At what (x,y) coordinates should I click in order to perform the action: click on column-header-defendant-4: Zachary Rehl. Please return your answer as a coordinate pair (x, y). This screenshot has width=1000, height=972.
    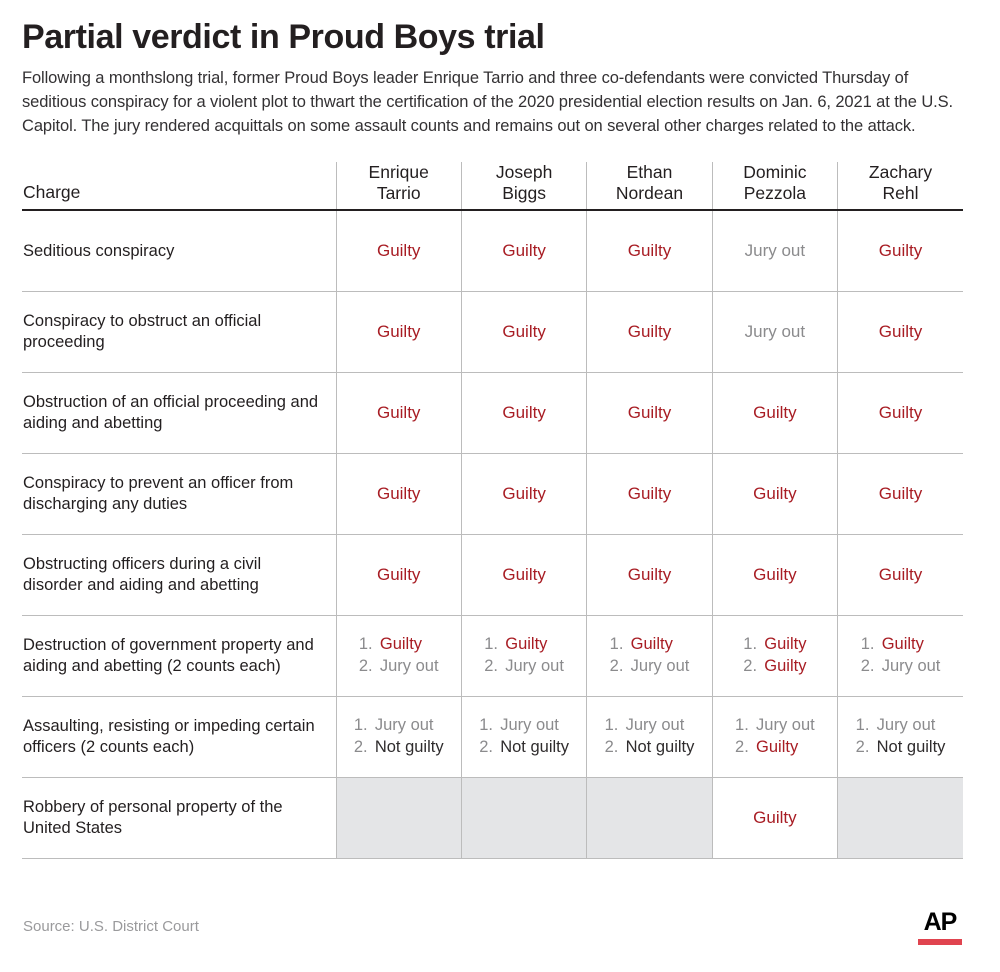
    Looking at the image, I should click on (900, 186).